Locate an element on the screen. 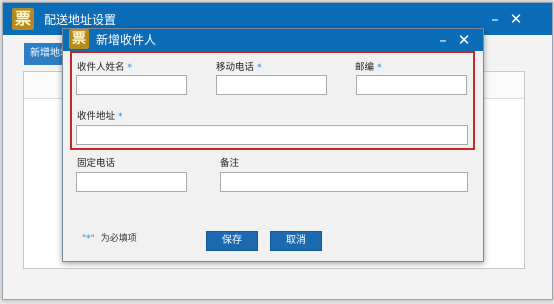 The height and width of the screenshot is (304, 554). address-input is located at coordinates (272, 135).